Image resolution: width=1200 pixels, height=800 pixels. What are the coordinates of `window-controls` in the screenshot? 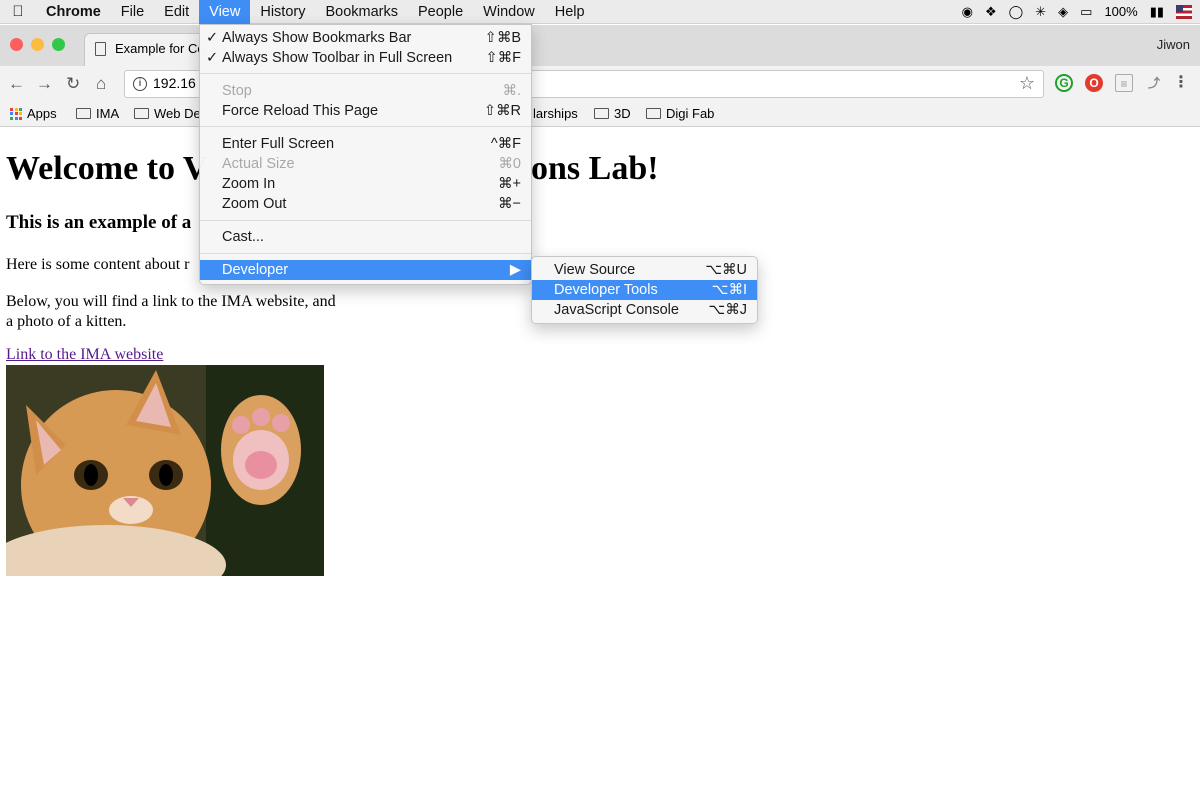 It's located at (37, 44).